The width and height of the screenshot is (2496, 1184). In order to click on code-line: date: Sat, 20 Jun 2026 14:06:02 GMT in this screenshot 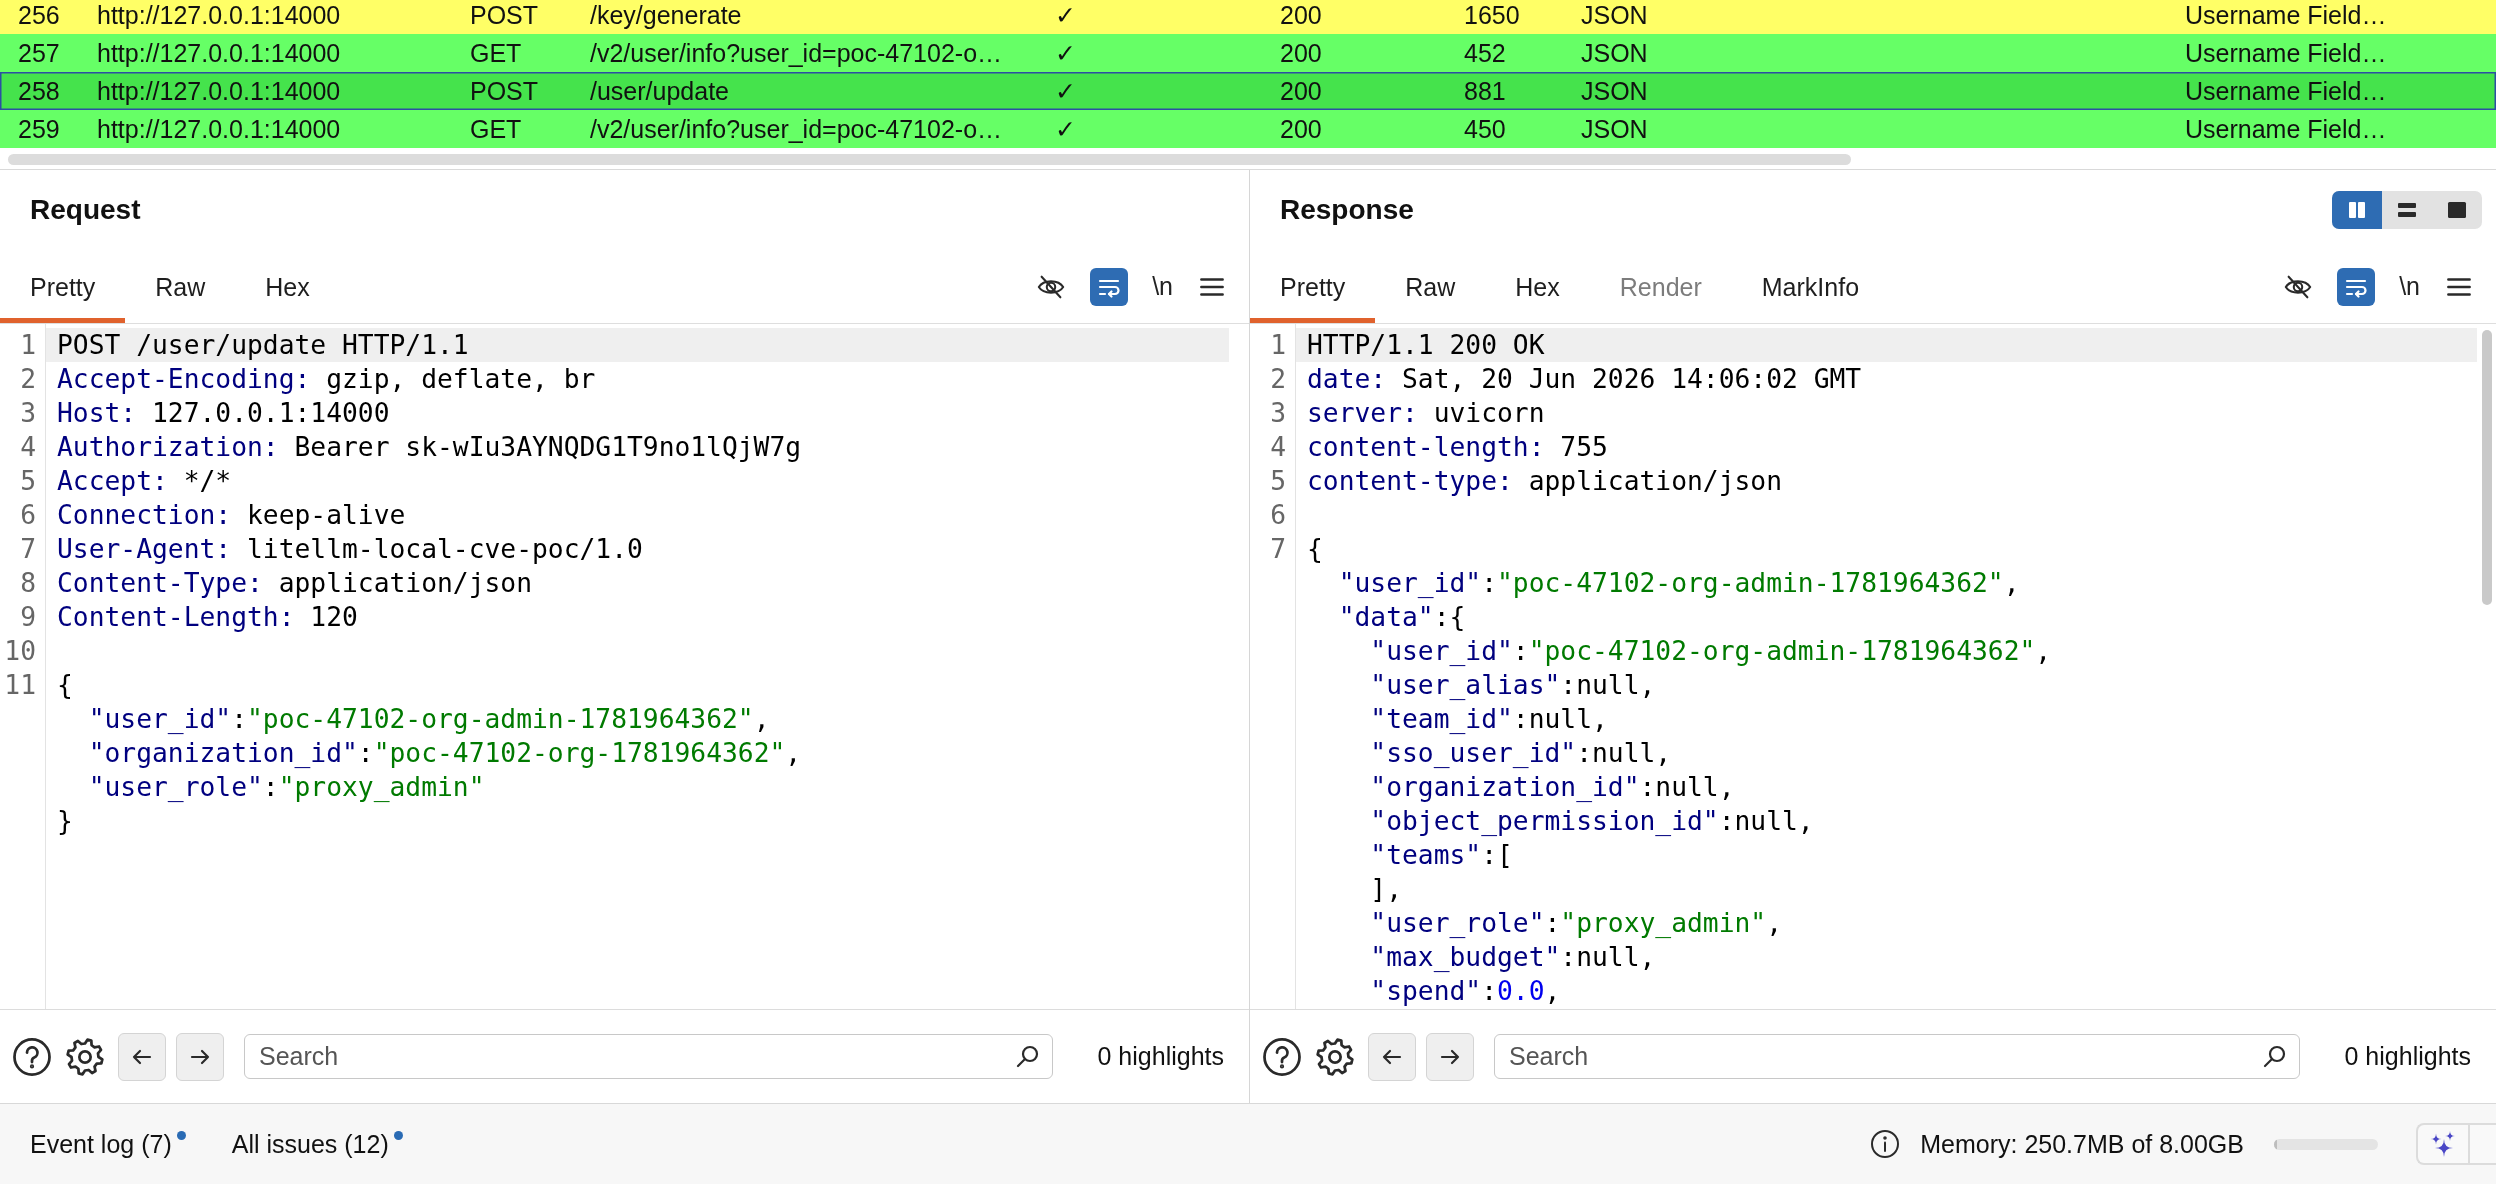, I will do `click(1584, 379)`.